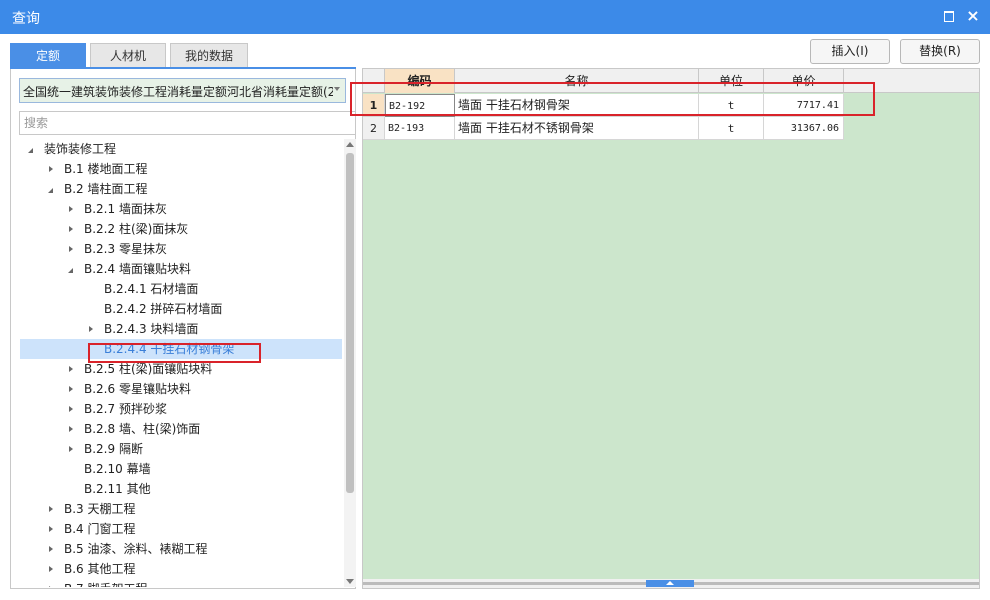  What do you see at coordinates (142, 429) in the screenshot?
I see `tree-item-label: B.2.8 墙、柱(梁)饰面` at bounding box center [142, 429].